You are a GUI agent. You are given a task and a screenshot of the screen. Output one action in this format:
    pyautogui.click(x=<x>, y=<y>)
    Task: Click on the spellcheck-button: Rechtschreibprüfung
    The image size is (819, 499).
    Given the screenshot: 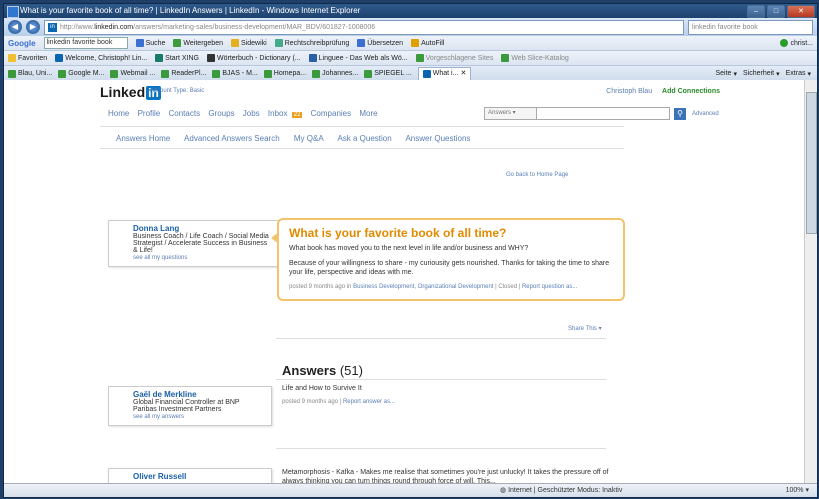 What is the action you would take?
    pyautogui.click(x=311, y=43)
    